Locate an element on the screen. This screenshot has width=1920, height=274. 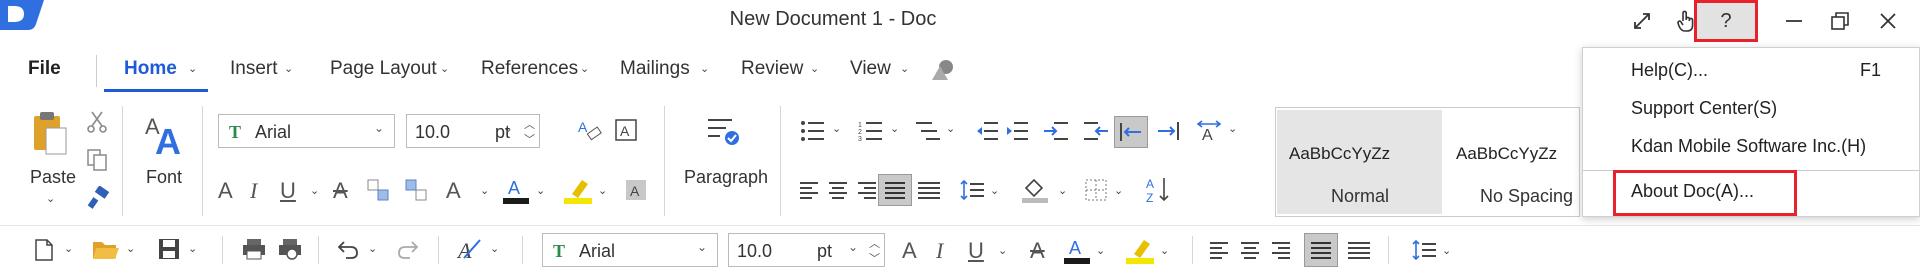
underline-icon: U is located at coordinates (288, 191).